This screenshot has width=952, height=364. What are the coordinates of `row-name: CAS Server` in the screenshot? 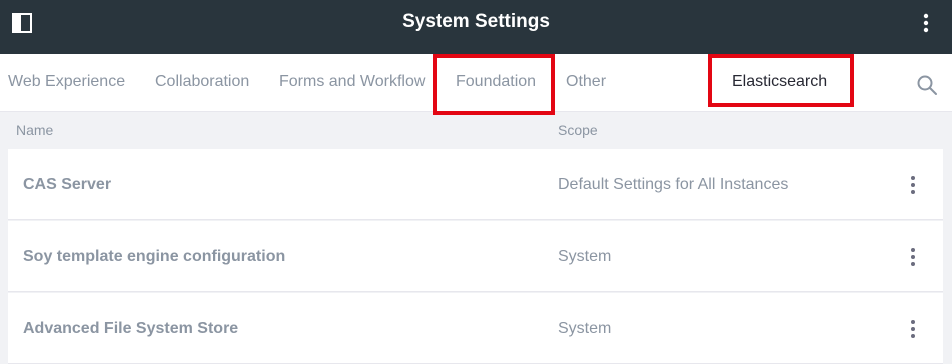 It's located at (67, 184).